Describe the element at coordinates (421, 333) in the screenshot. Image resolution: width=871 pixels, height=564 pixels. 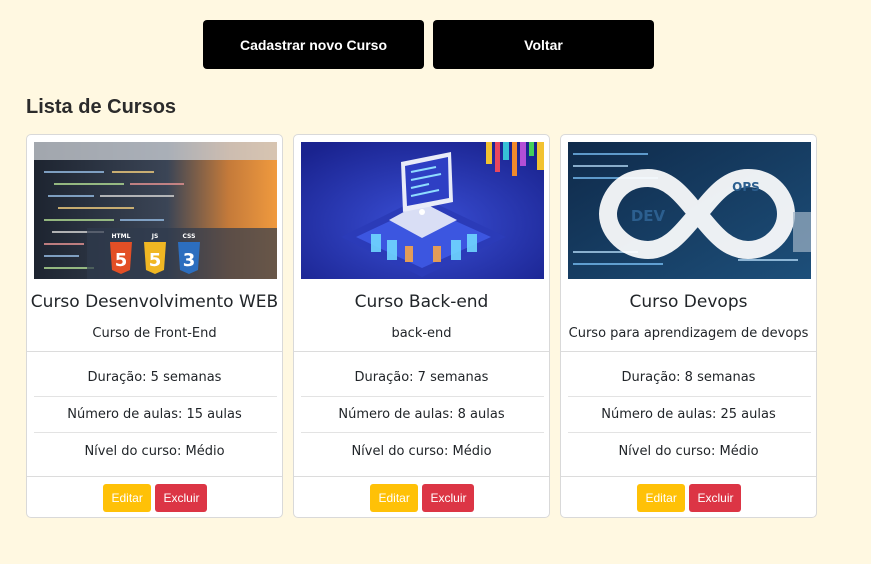
I see `course-description: back-end` at that location.